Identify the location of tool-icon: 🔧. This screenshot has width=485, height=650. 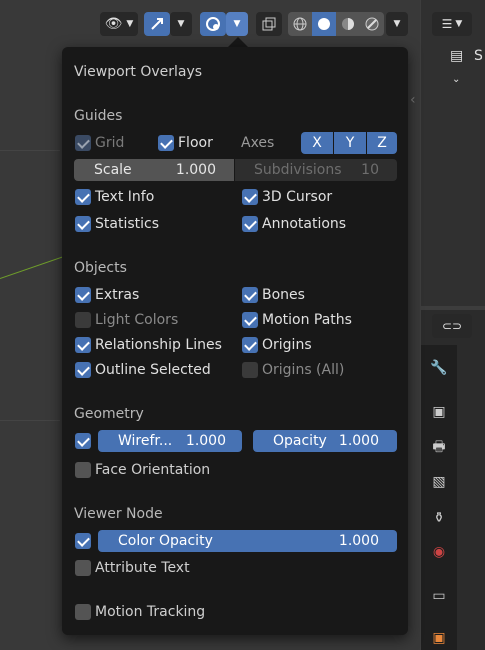
(439, 368).